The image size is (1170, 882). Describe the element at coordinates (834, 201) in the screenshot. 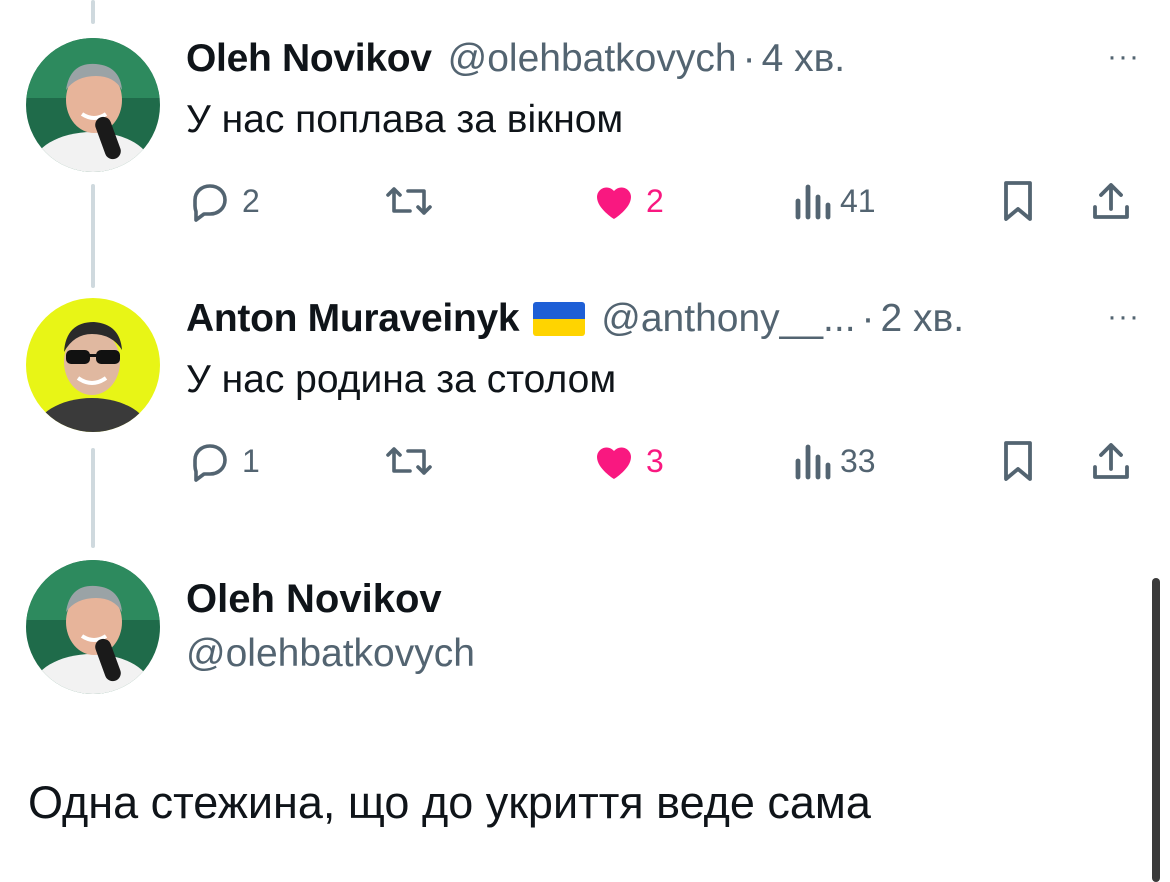

I see `views-button: 41` at that location.